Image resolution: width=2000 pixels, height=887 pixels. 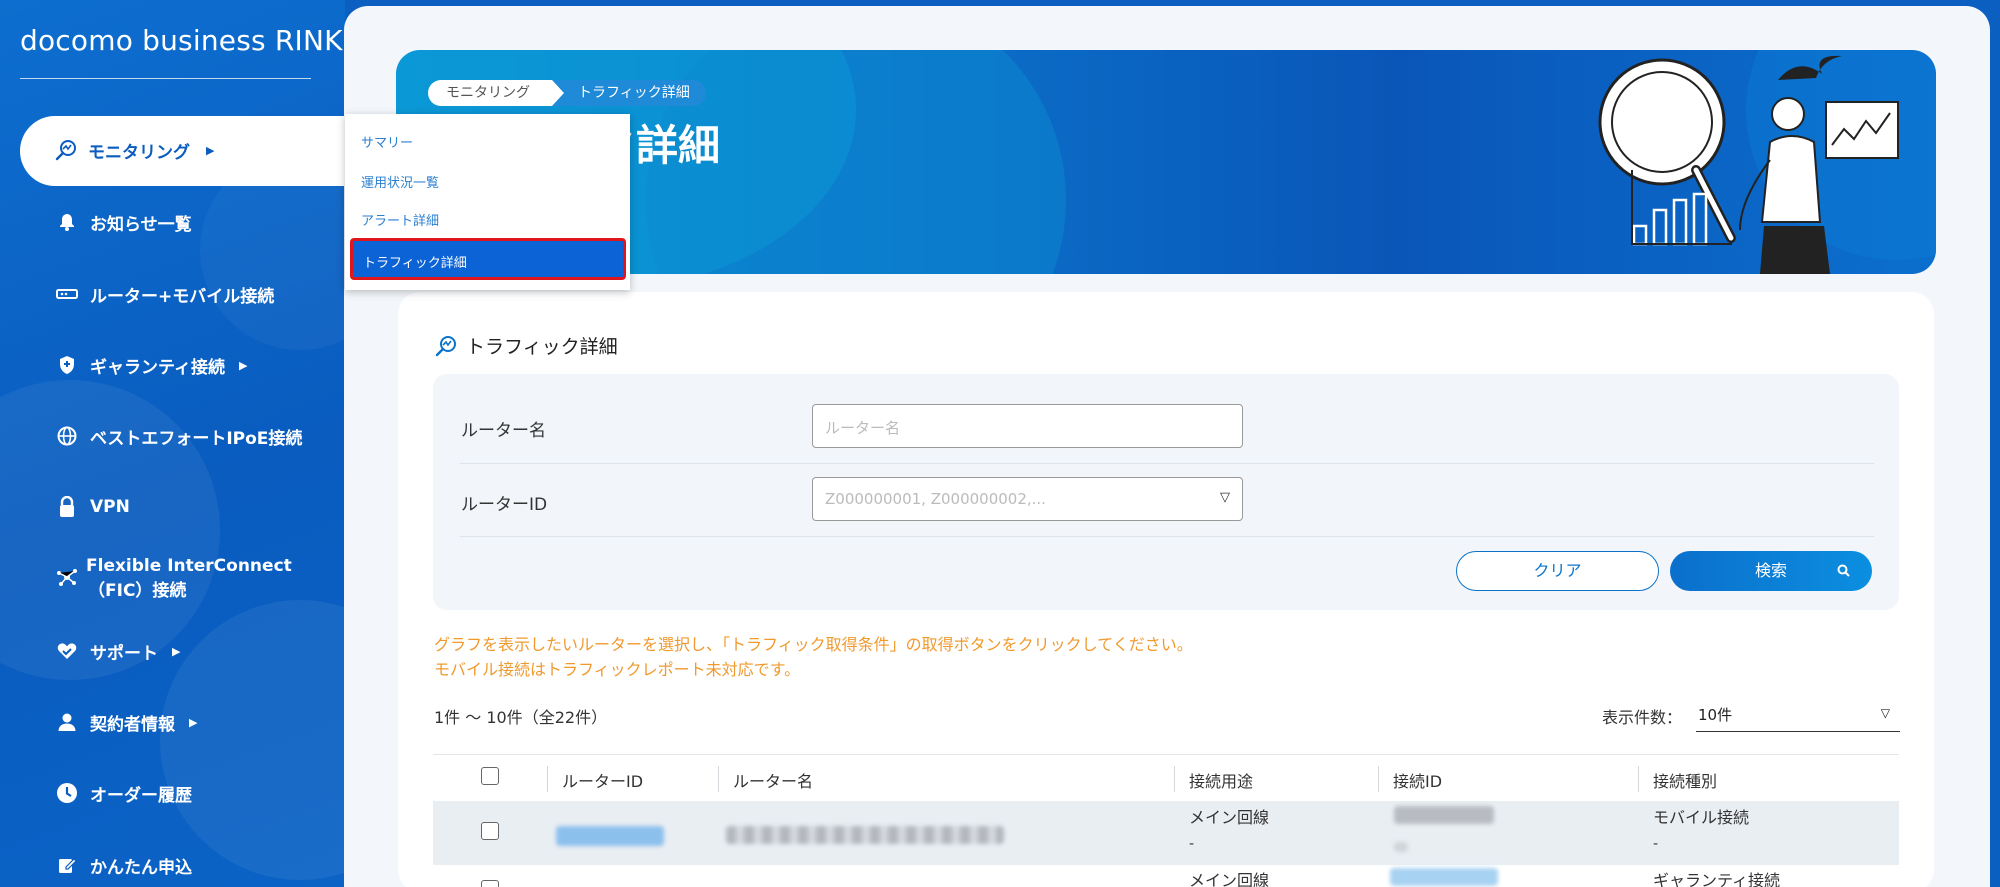 What do you see at coordinates (1166, 754) in the screenshot?
I see `table-header-divider` at bounding box center [1166, 754].